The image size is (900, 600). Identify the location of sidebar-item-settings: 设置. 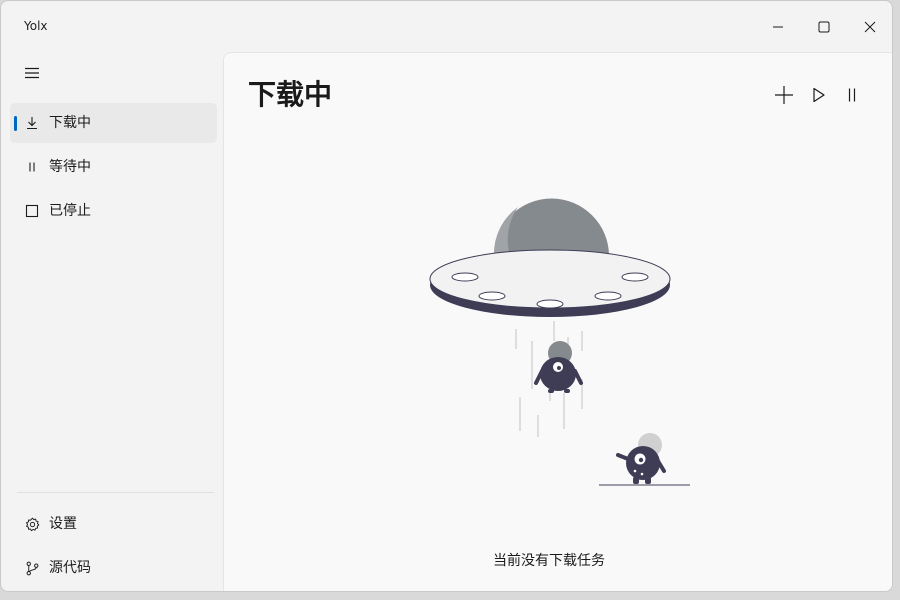
(113, 524).